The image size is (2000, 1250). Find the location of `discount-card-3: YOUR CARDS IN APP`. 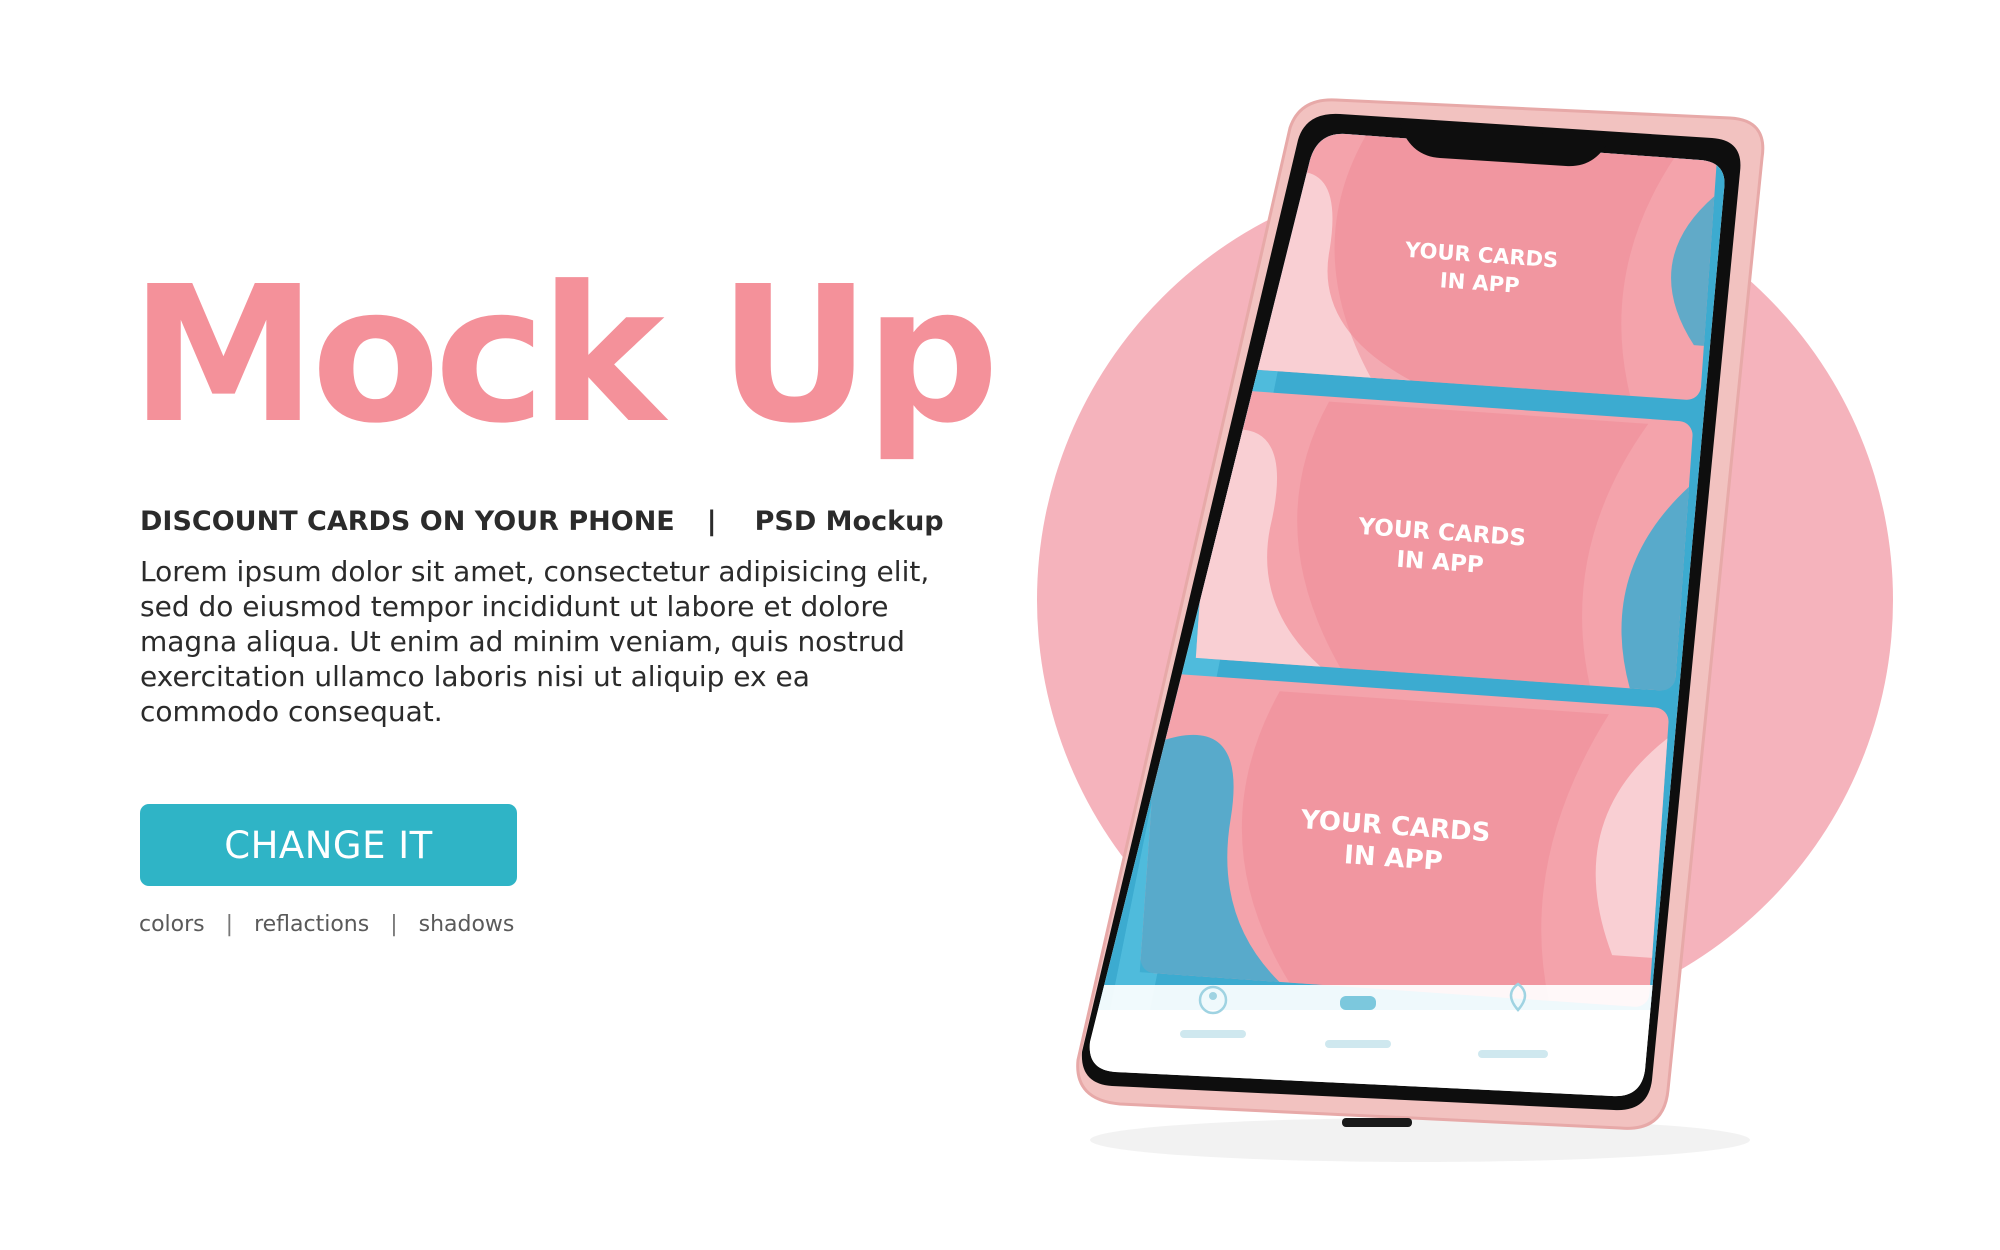

discount-card-3: YOUR CARDS IN APP is located at coordinates (1404, 840).